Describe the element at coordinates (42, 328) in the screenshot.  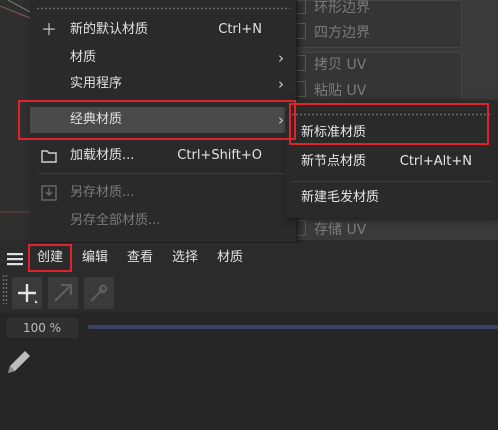
I see `zoom-value-field: 100 %` at that location.